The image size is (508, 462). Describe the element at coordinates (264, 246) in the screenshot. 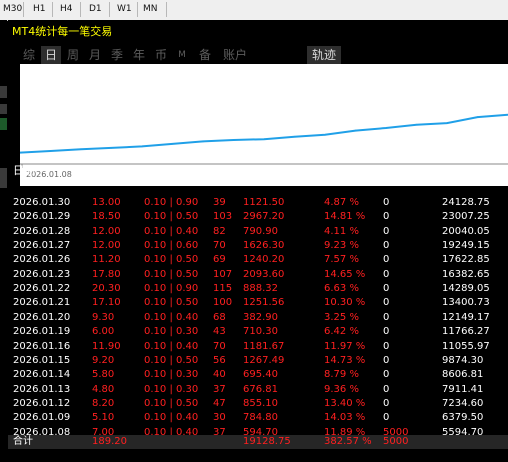

I see `row-profit-loss: 1626.30` at that location.